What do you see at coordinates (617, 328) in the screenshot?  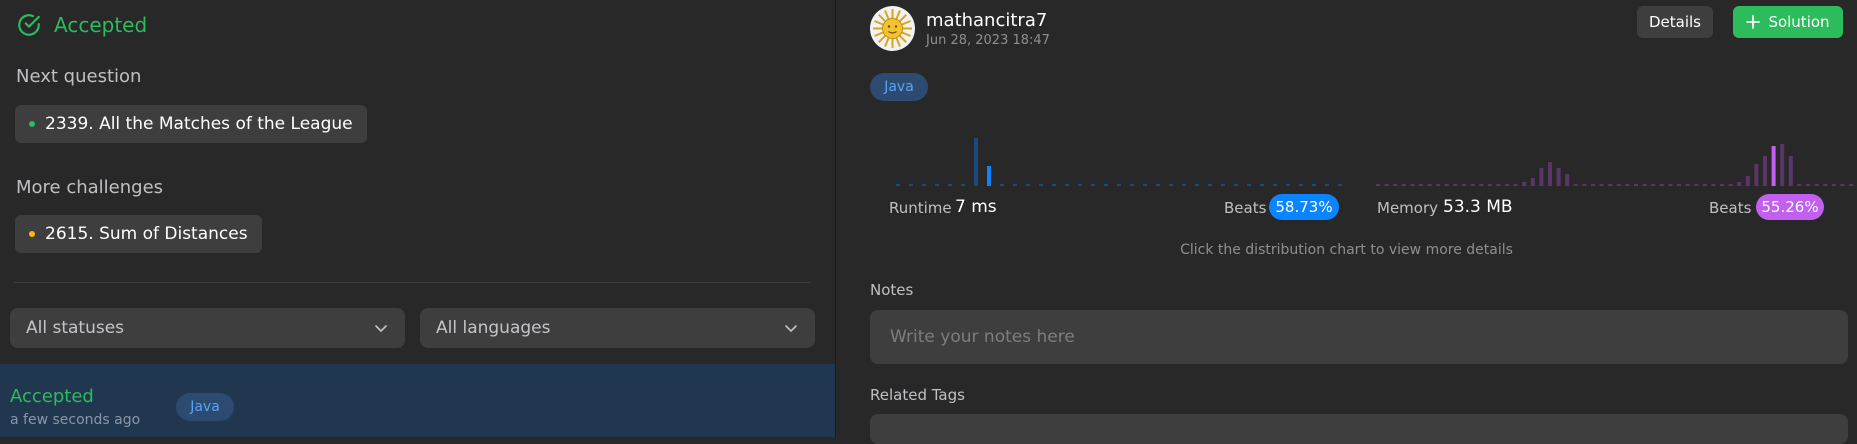 I see `language-filter-select: All languages` at bounding box center [617, 328].